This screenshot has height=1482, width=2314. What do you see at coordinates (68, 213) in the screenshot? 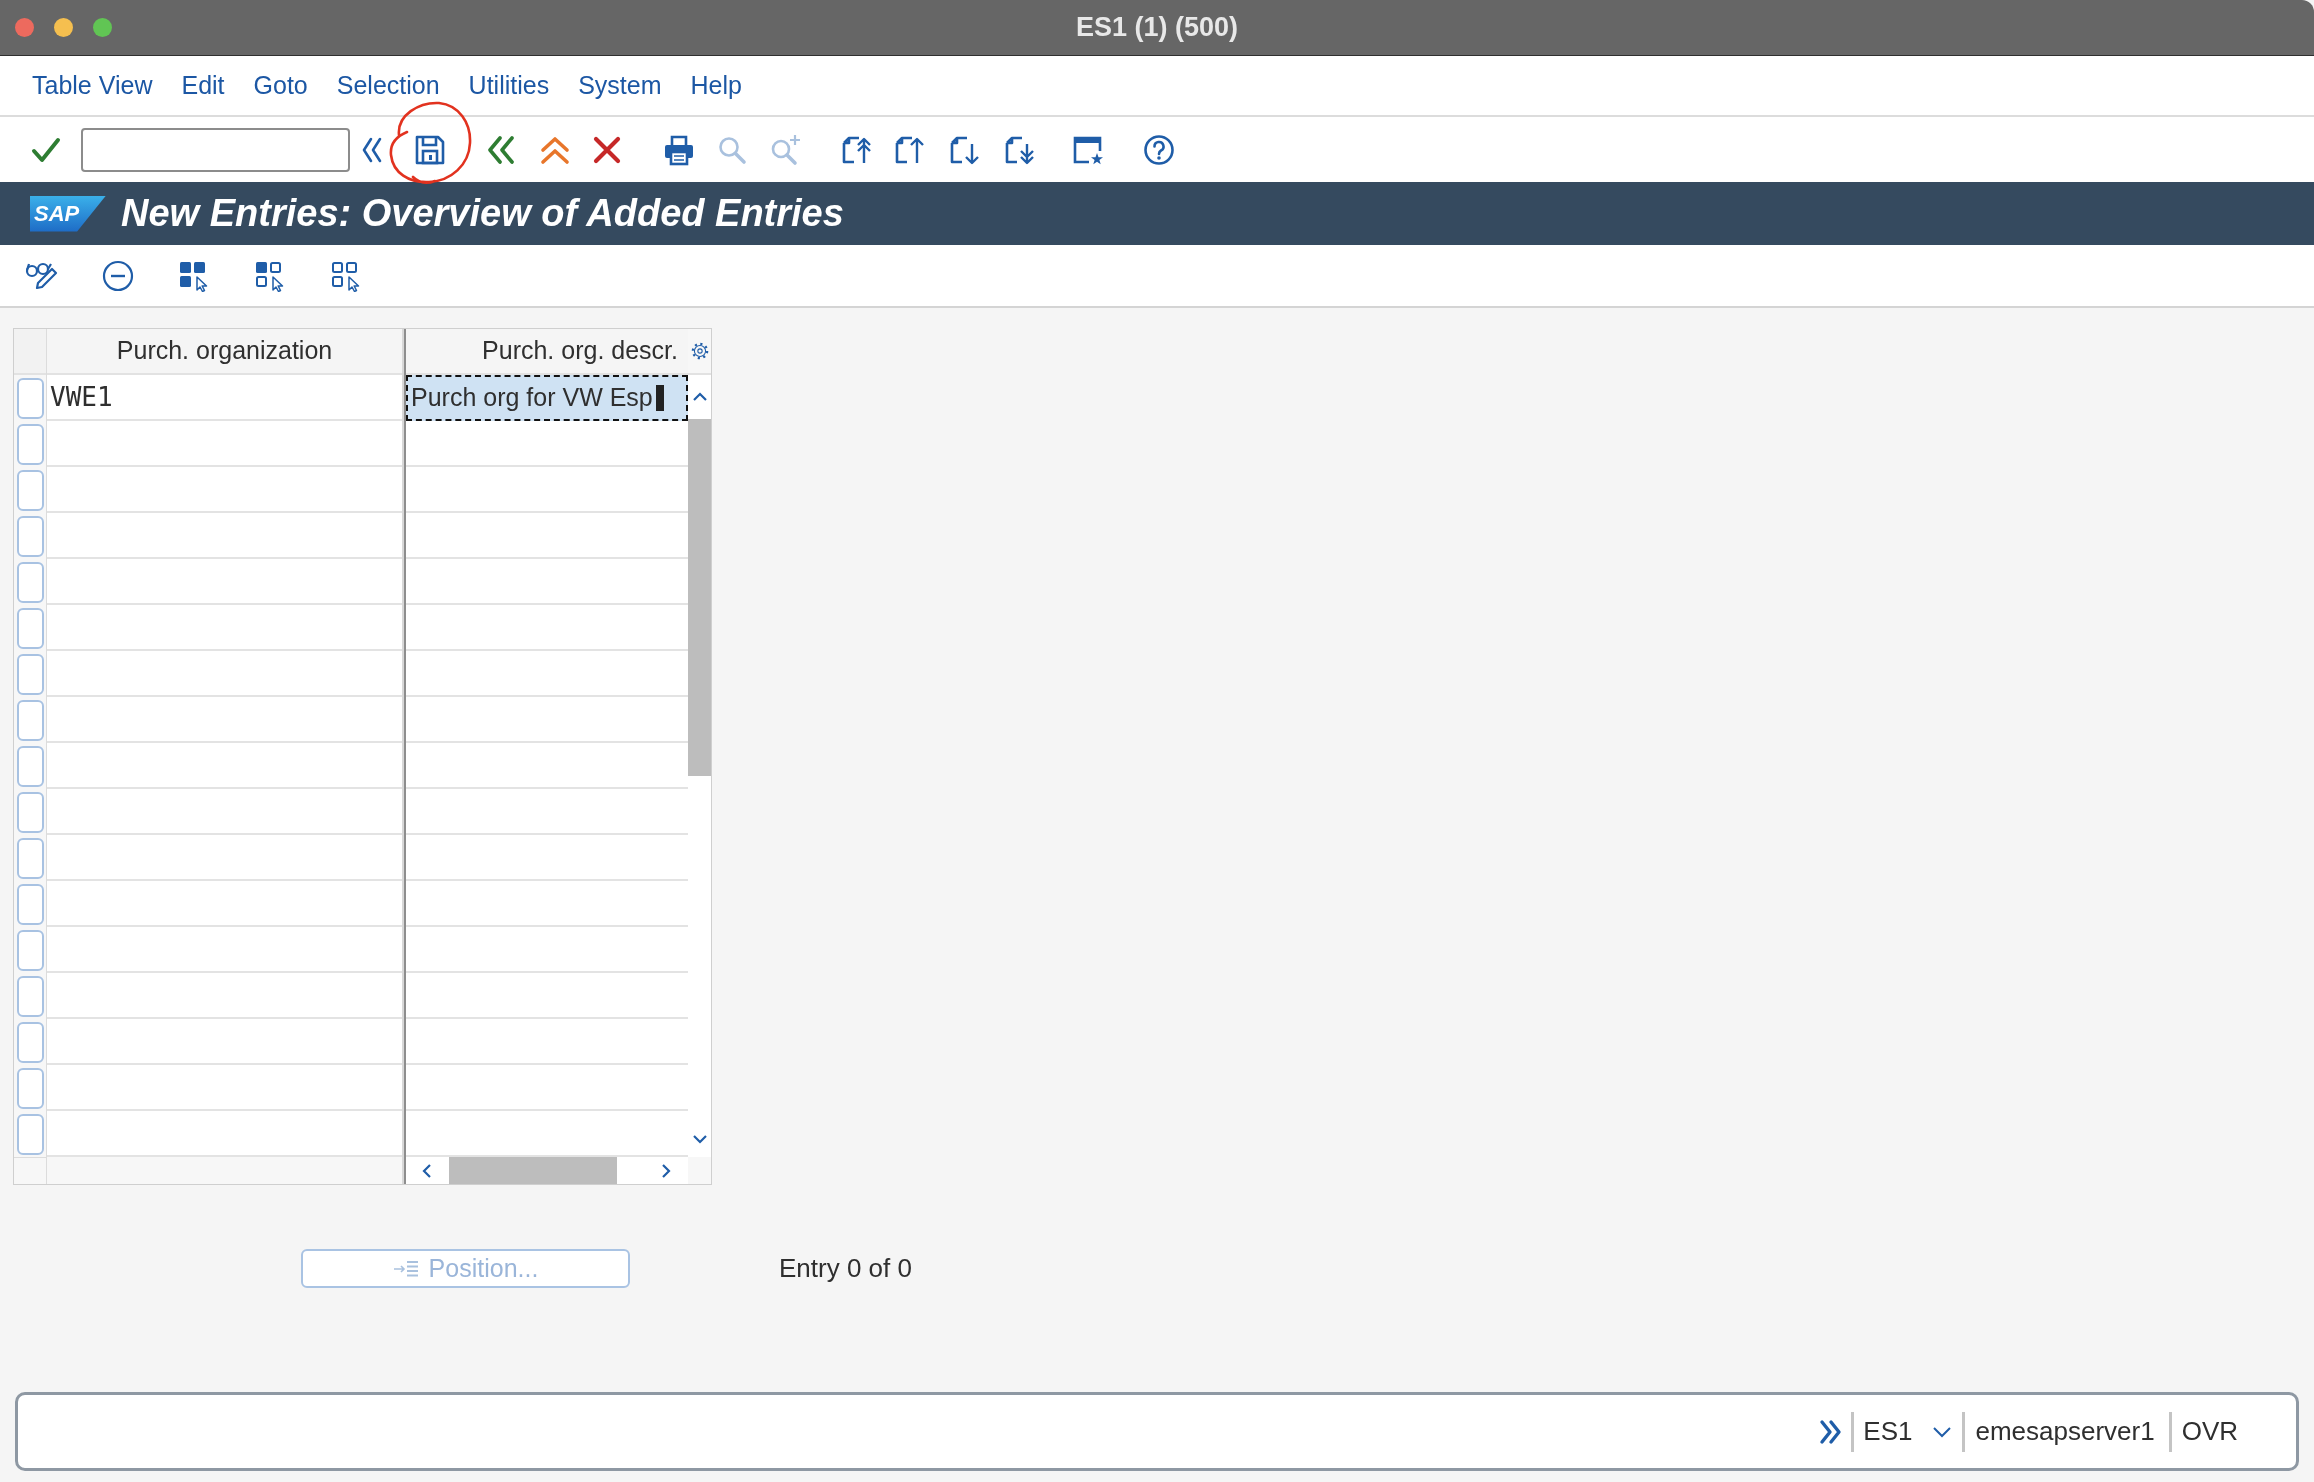
I see `logo: SAP` at bounding box center [68, 213].